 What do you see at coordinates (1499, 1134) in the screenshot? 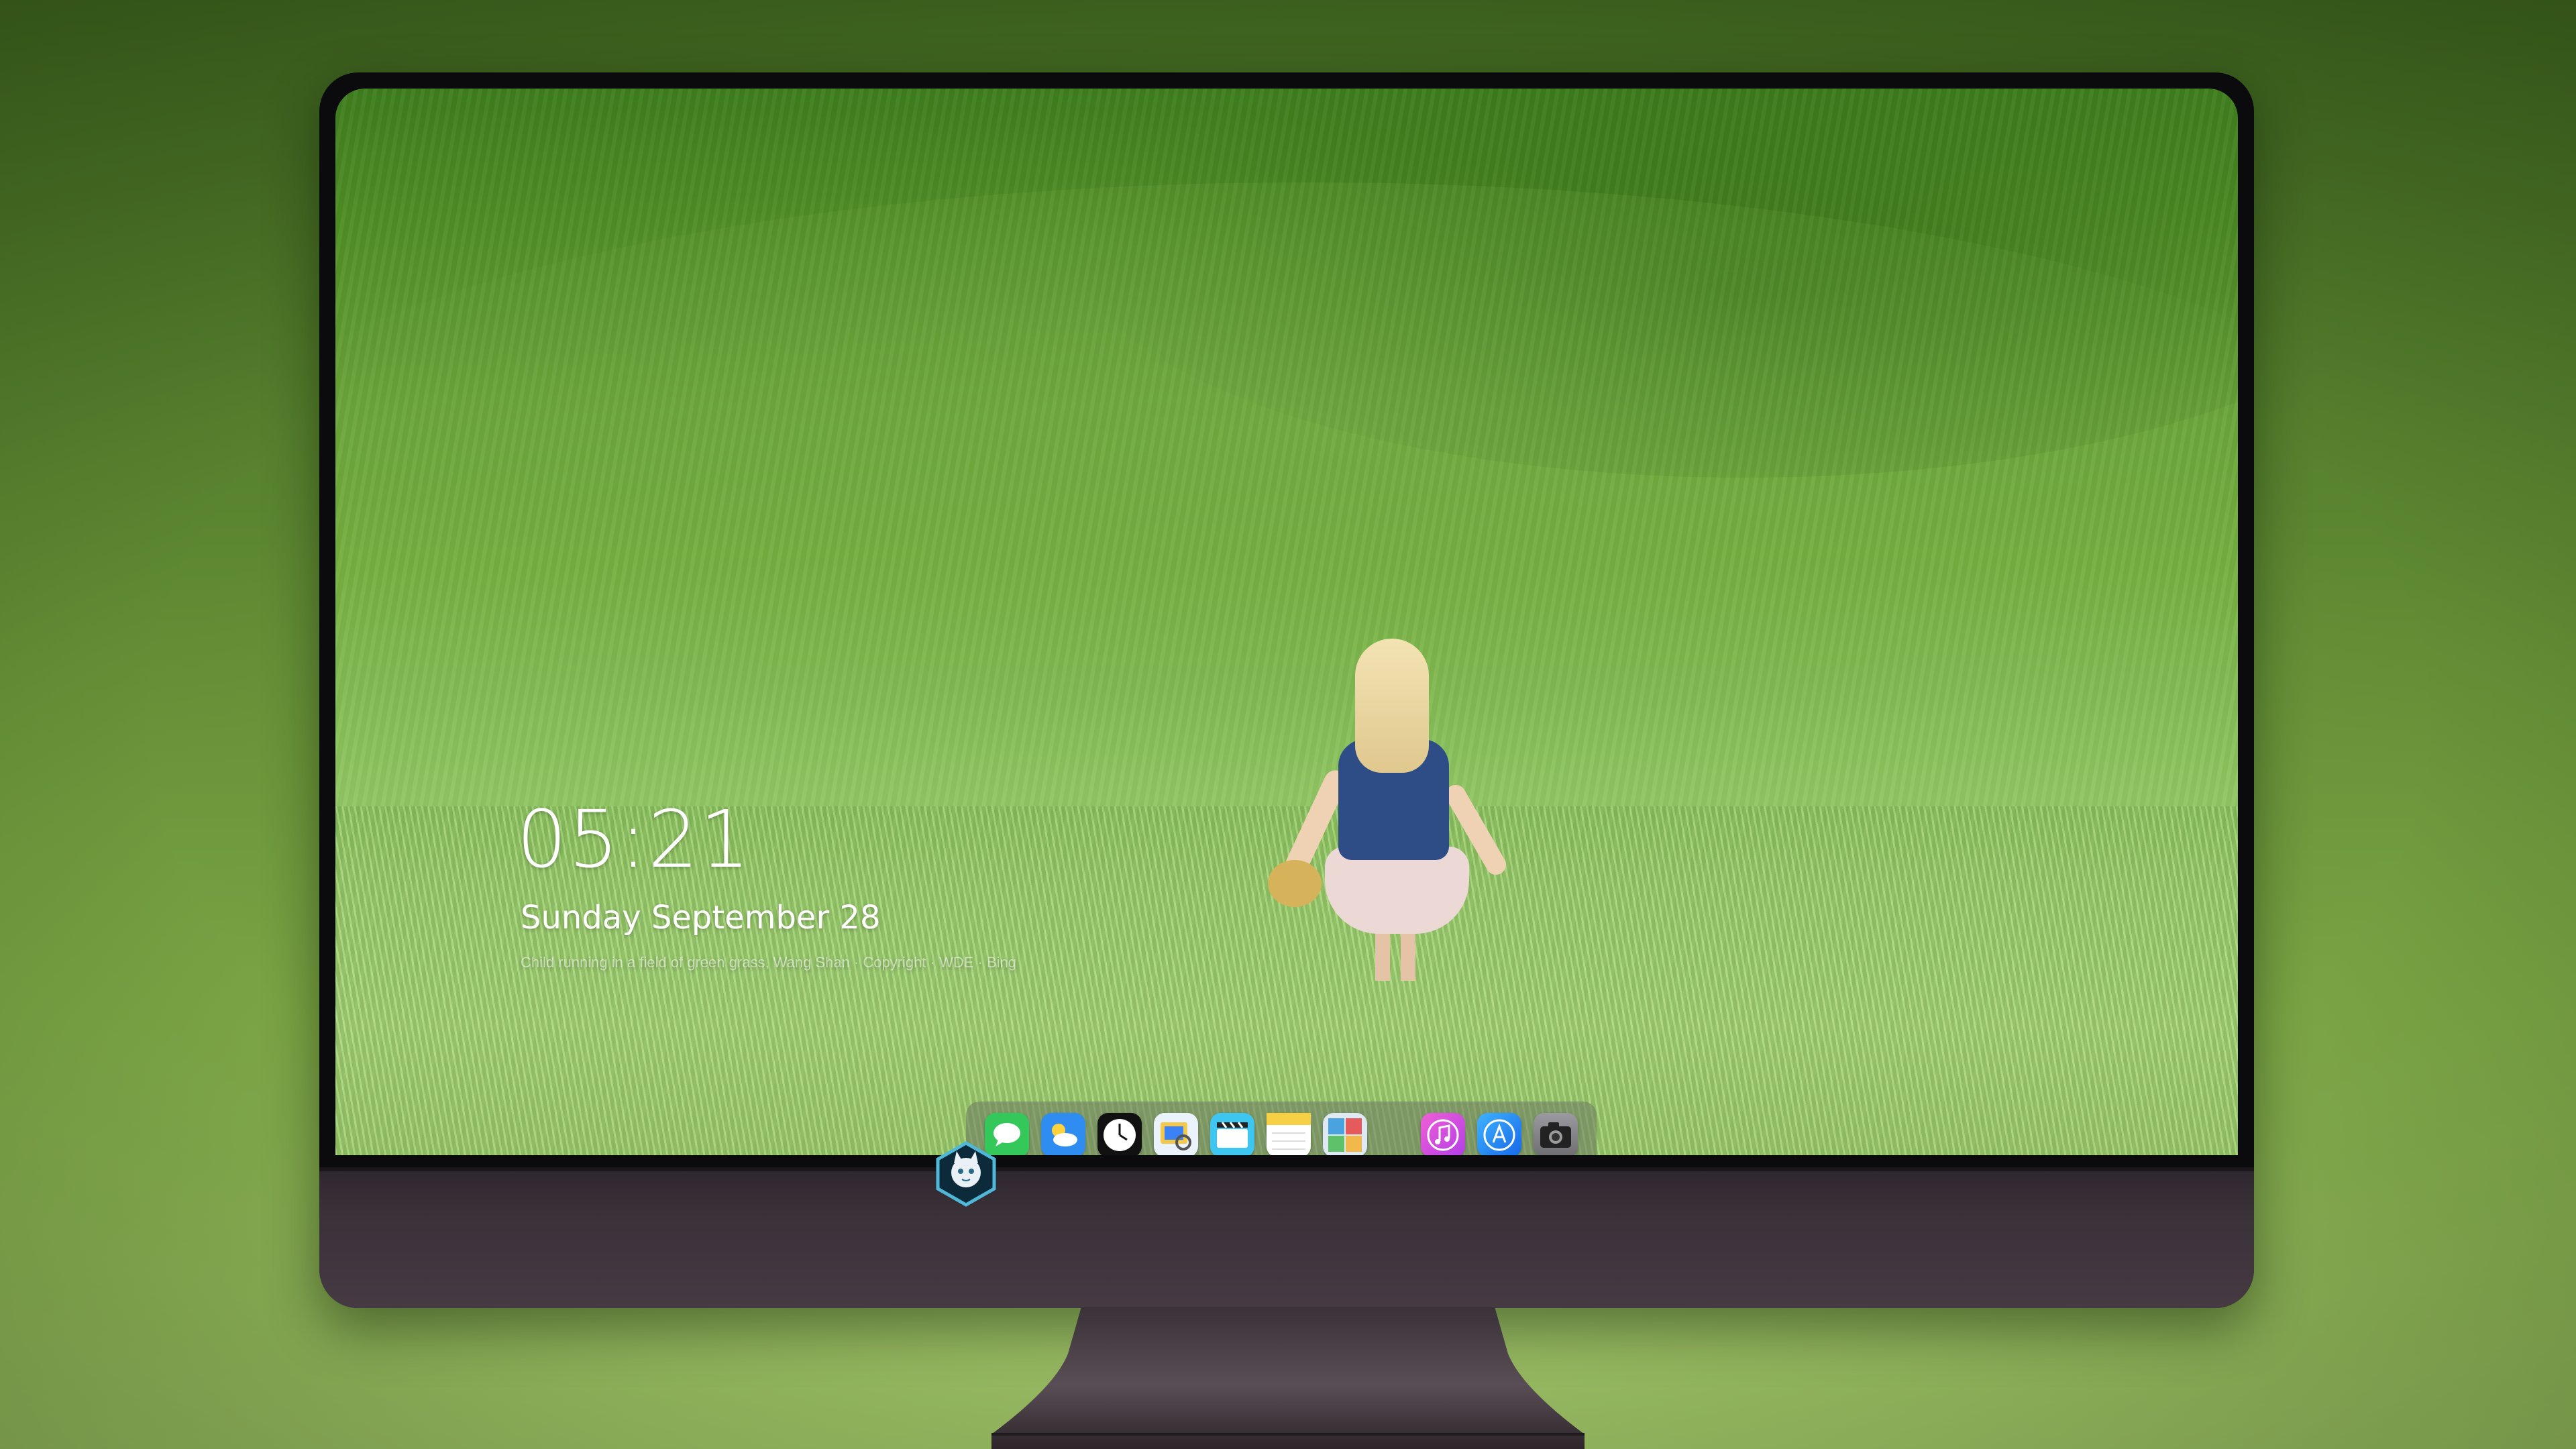
I see `app-store-icon` at bounding box center [1499, 1134].